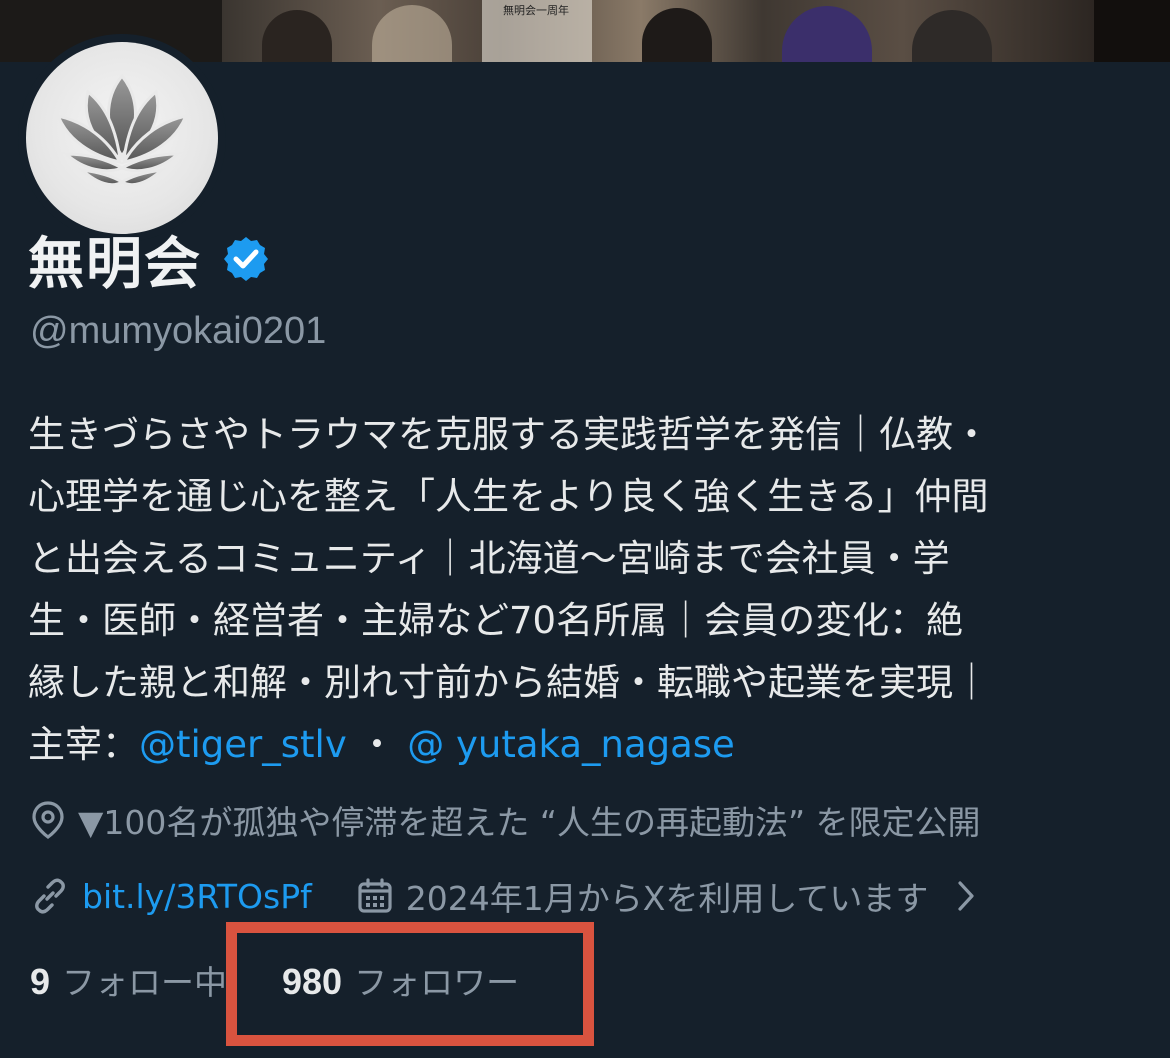 This screenshot has width=1170, height=1058. What do you see at coordinates (246, 259) in the screenshot?
I see `verified-badge-icon` at bounding box center [246, 259].